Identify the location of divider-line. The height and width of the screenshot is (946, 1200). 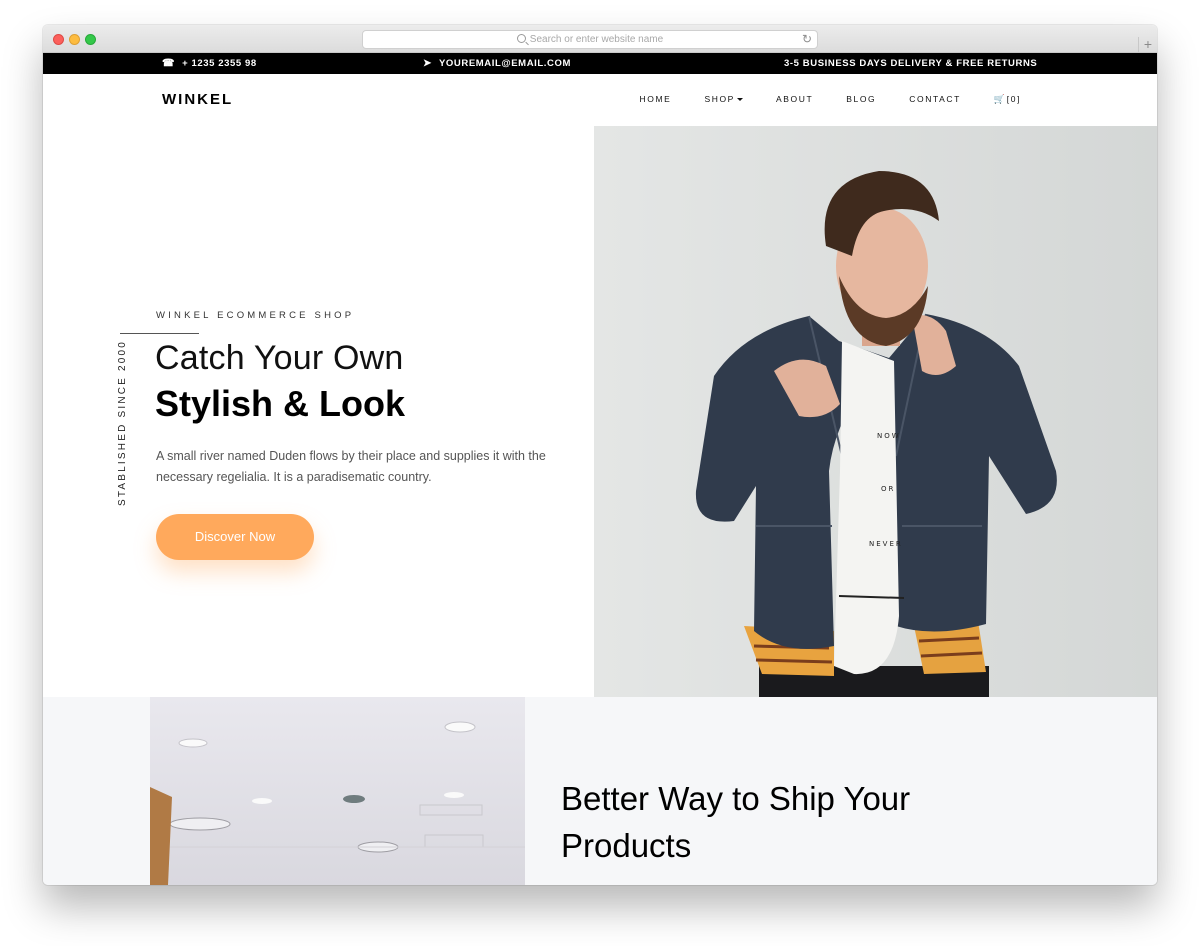
(159, 333).